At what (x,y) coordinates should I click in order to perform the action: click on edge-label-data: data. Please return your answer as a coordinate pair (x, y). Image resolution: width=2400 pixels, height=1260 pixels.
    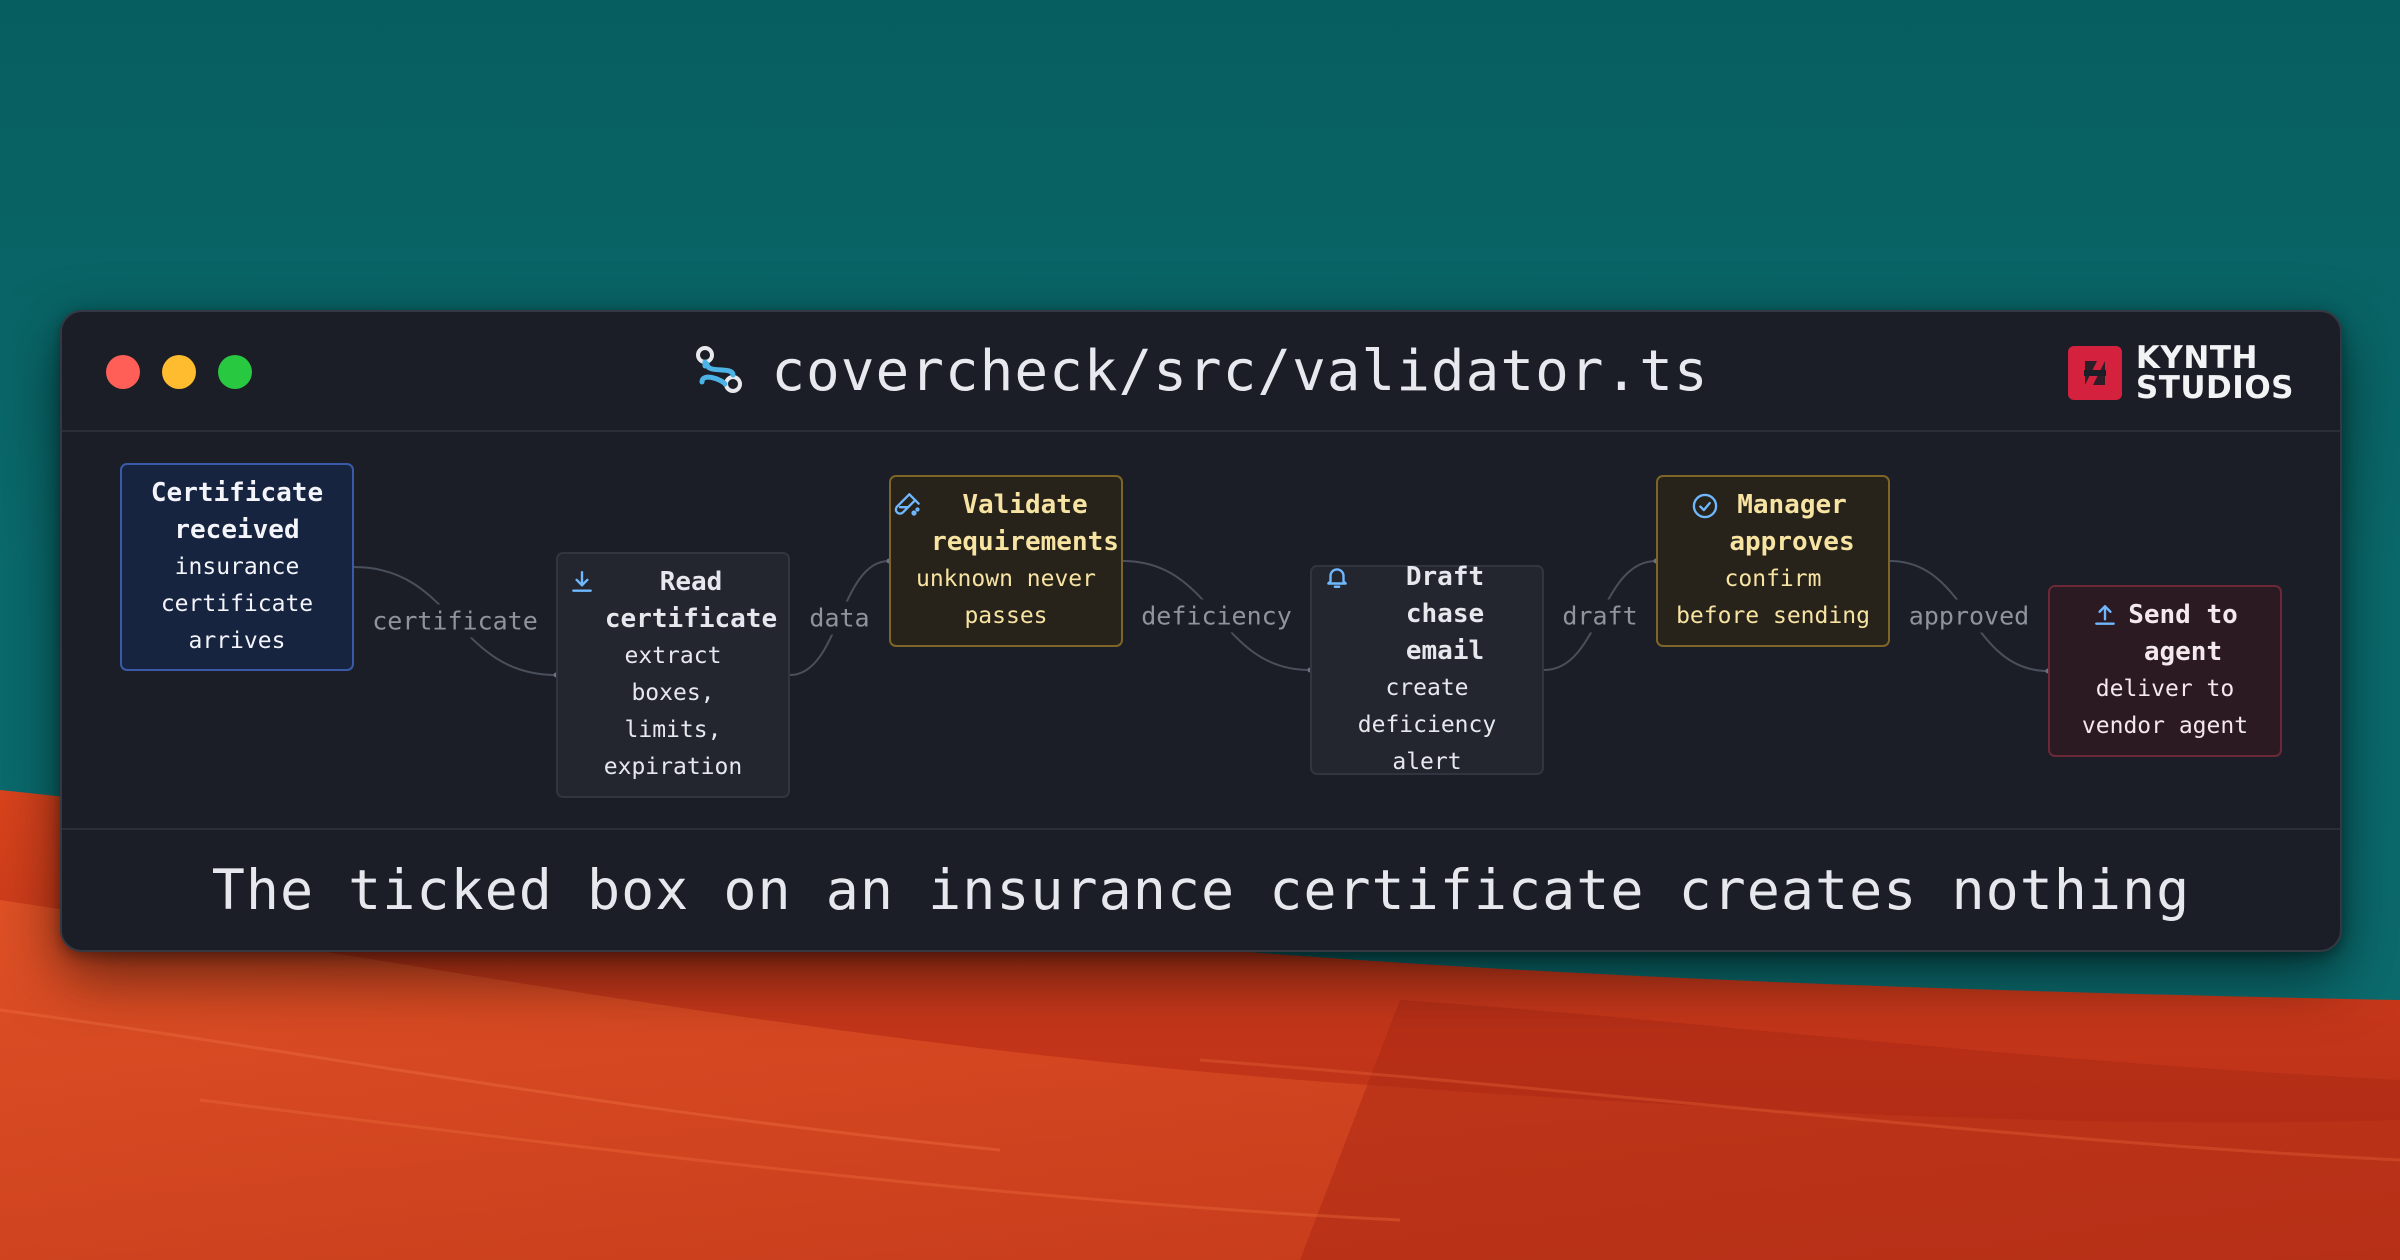
    Looking at the image, I should click on (839, 618).